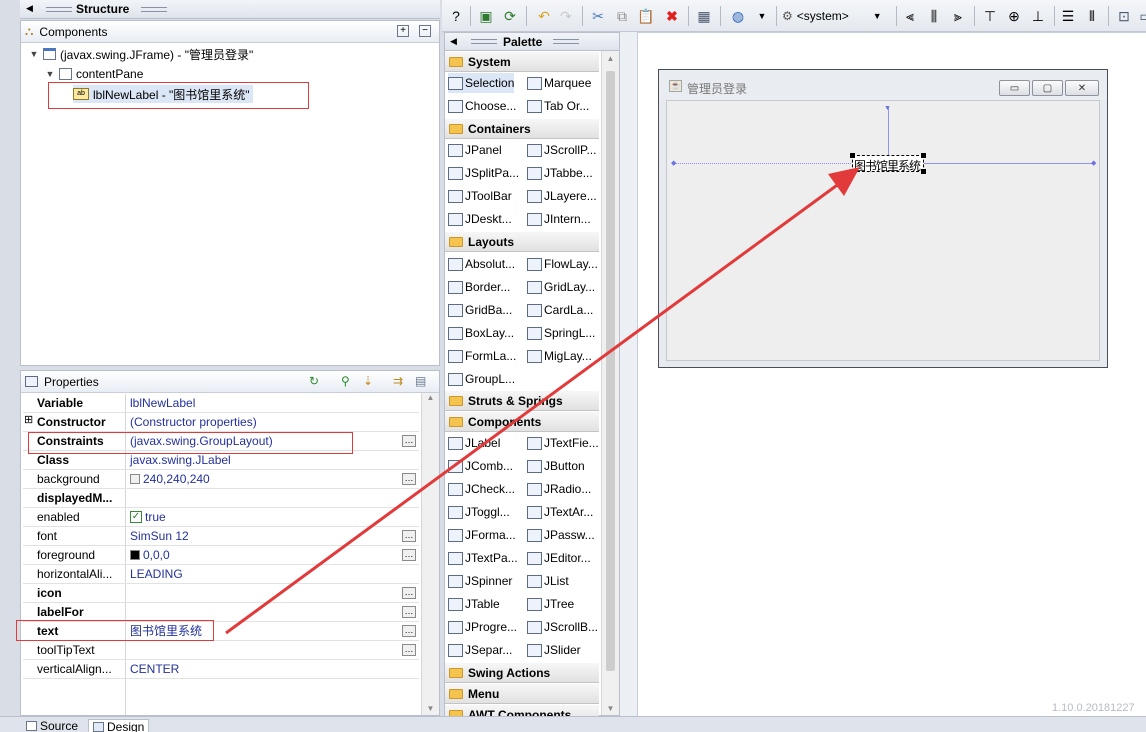 The width and height of the screenshot is (1146, 732). I want to click on tree-node-contentpane: ▼ contentPane, so click(94, 74).